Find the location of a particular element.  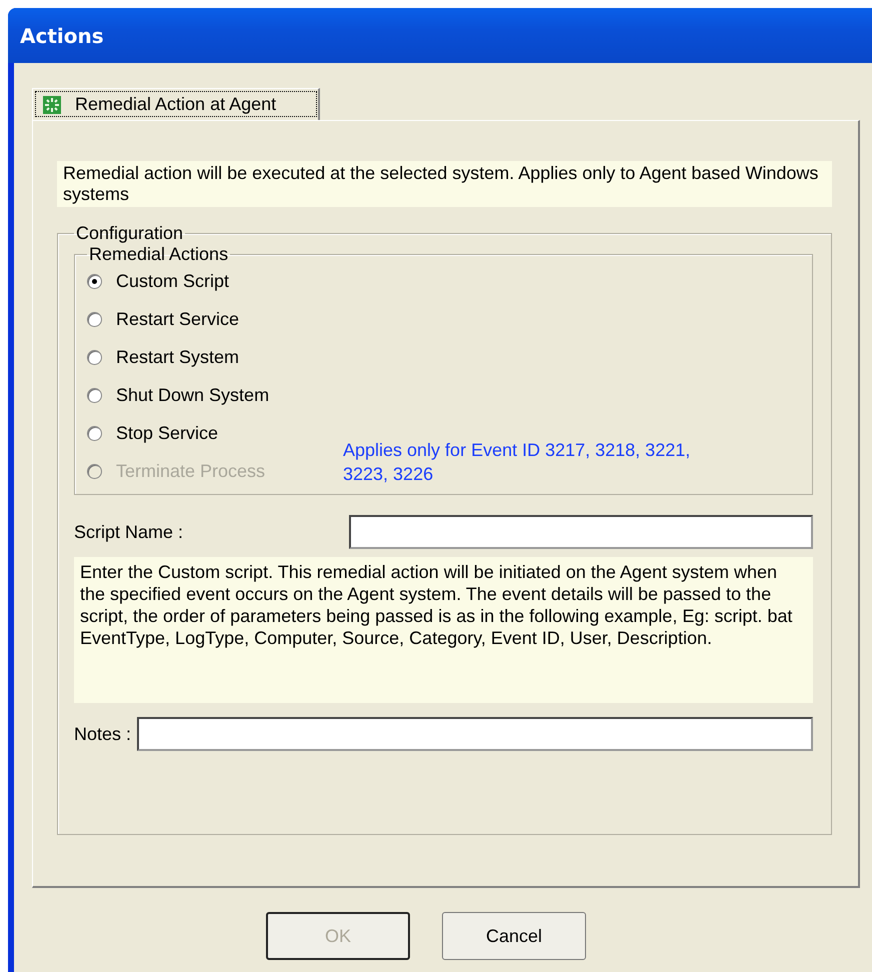

agent-icon is located at coordinates (52, 105).